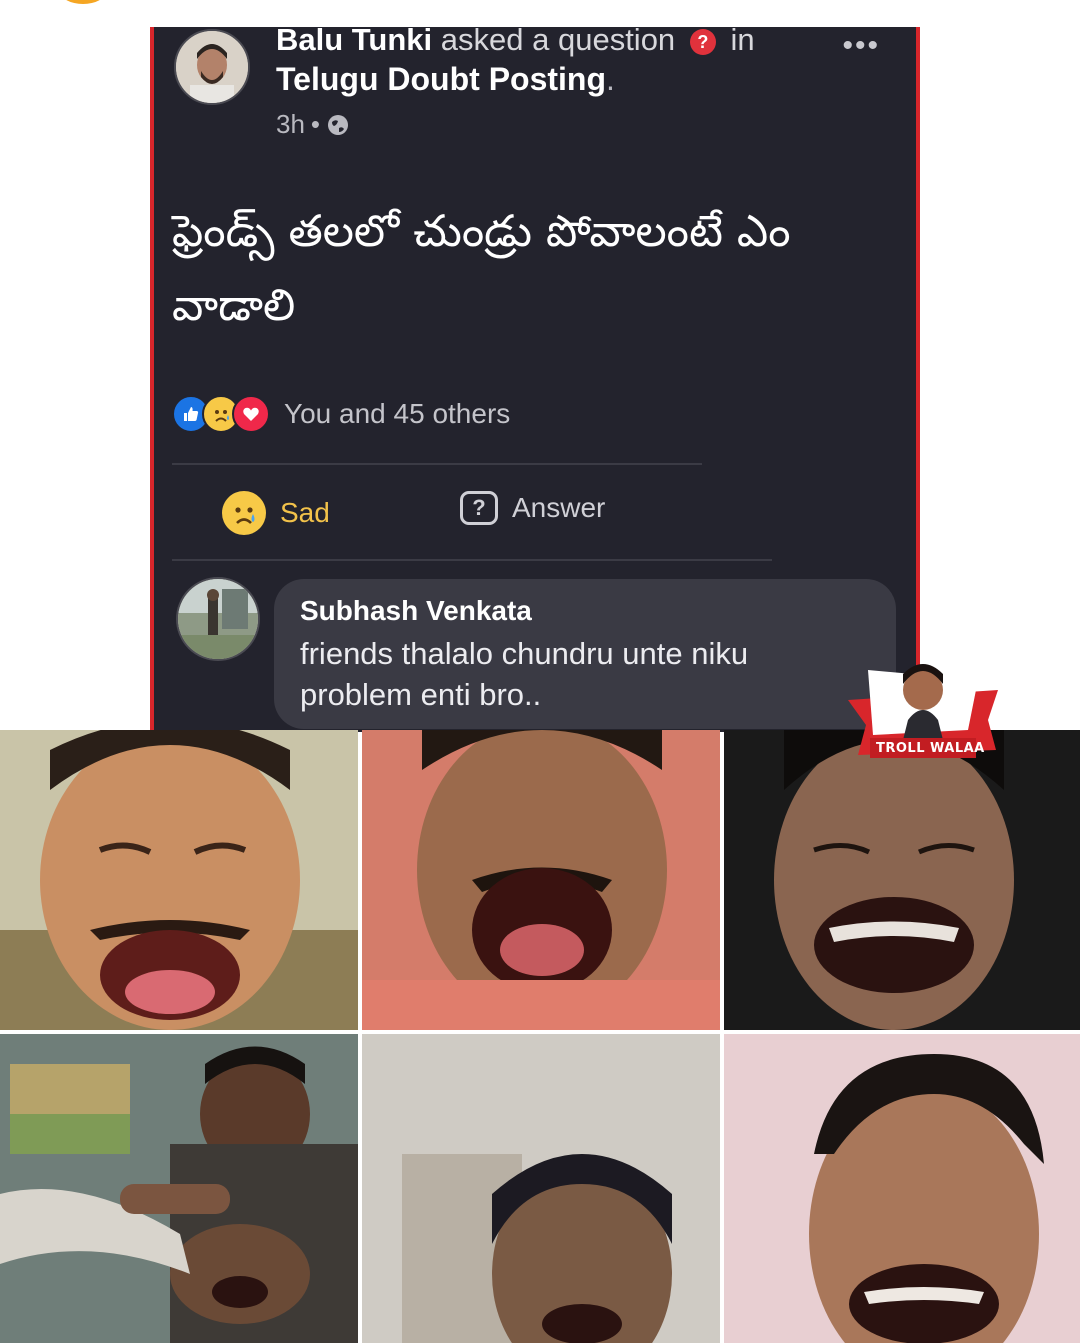  What do you see at coordinates (558, 42) in the screenshot?
I see `action-text: asked a question` at bounding box center [558, 42].